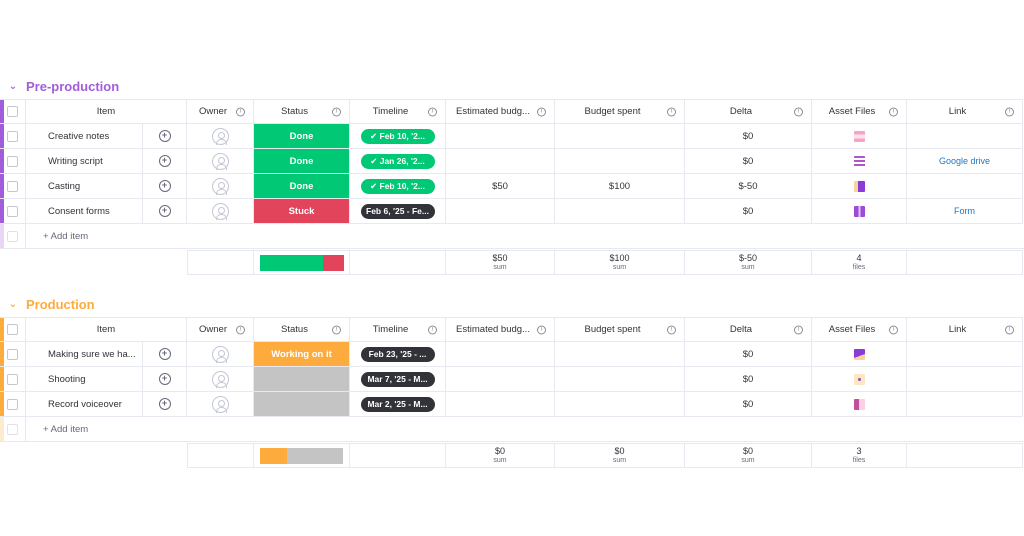  I want to click on status-segment-empty, so click(315, 455).